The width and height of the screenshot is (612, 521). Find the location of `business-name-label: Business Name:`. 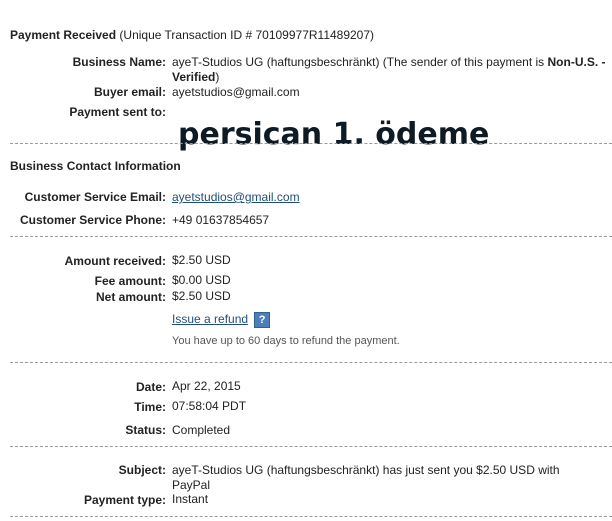

business-name-label: Business Name: is located at coordinates (119, 62).